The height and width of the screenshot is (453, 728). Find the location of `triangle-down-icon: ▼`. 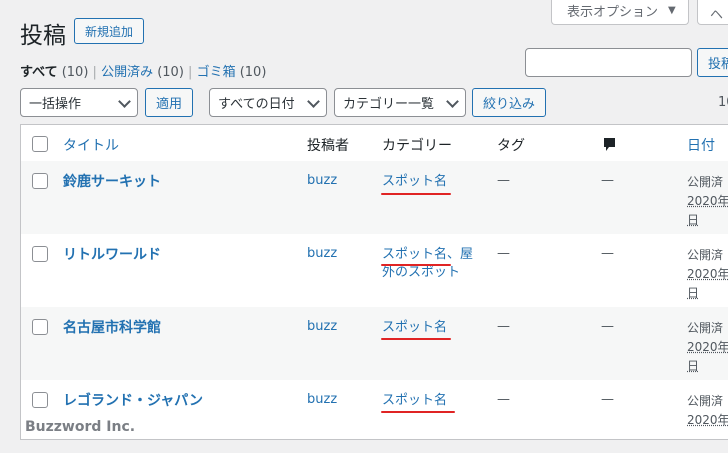

triangle-down-icon: ▼ is located at coordinates (672, 10).